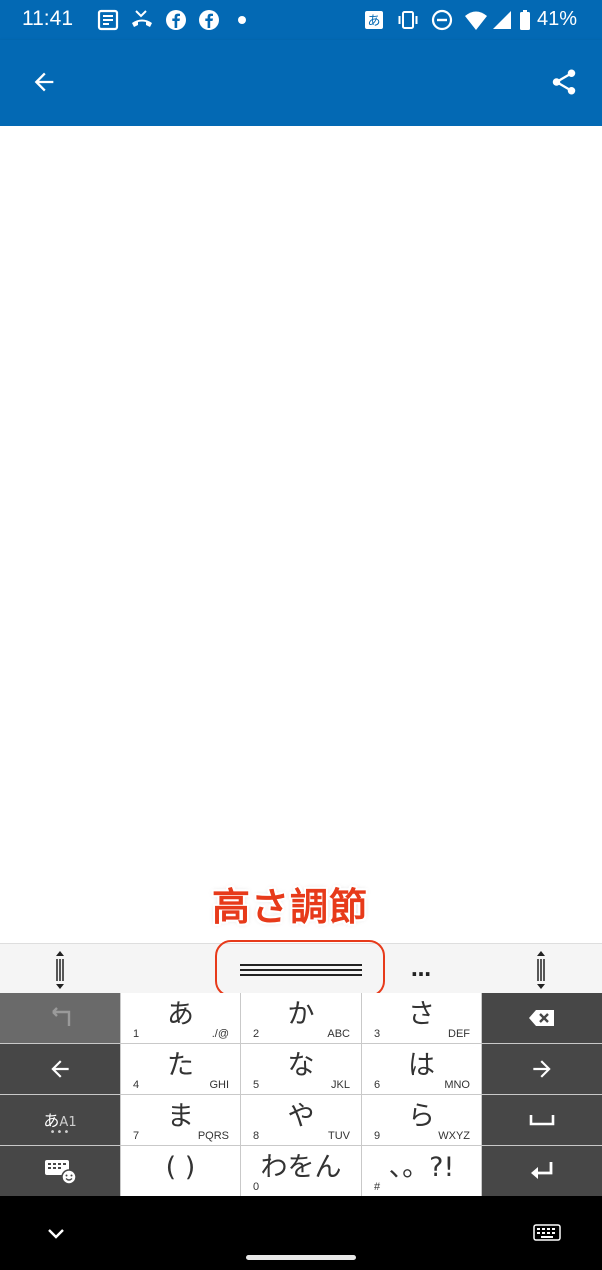  I want to click on enter-key, so click(542, 1171).